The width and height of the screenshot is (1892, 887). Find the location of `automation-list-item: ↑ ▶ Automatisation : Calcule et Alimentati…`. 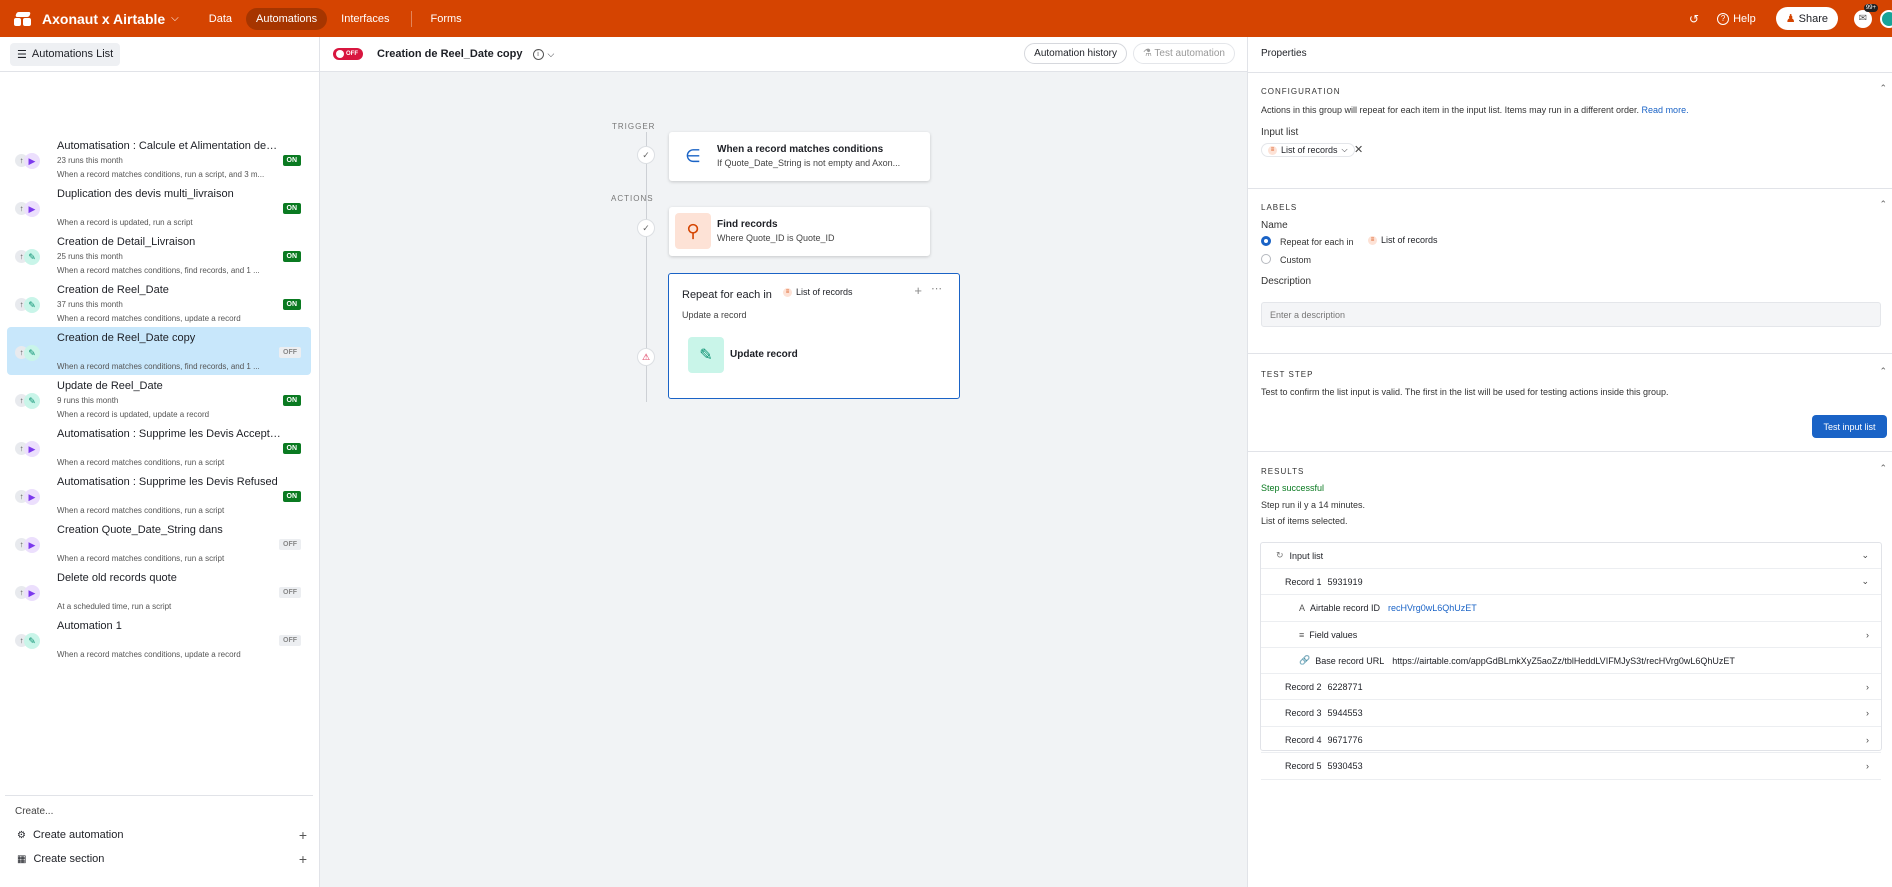

automation-list-item: ↑ ▶ Automatisation : Calcule et Alimentati… is located at coordinates (159, 159).